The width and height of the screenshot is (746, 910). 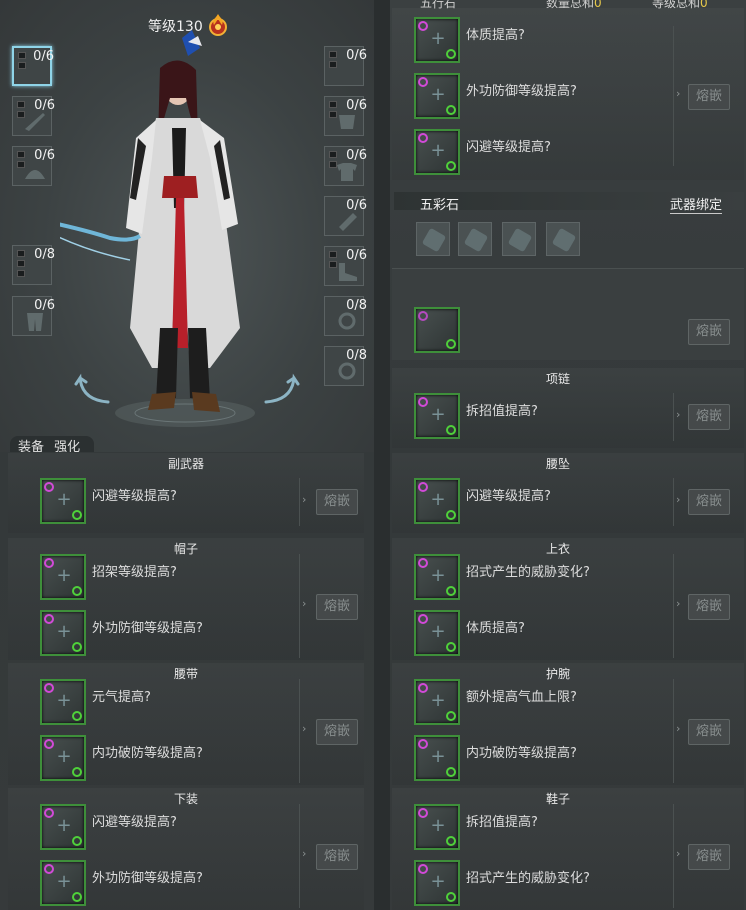 I want to click on equip-slot-top: 0/6, so click(x=345, y=166).